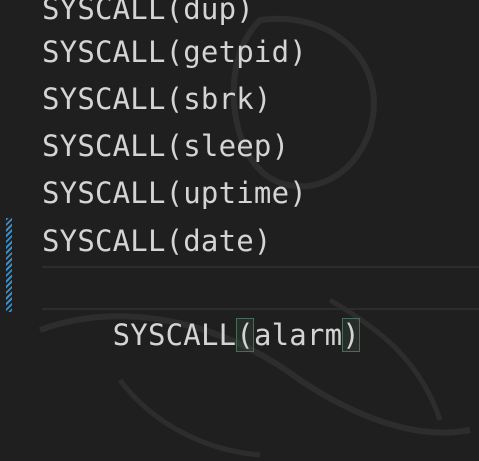 This screenshot has height=461, width=479. What do you see at coordinates (298, 335) in the screenshot?
I see `syscall-arg: alarm` at bounding box center [298, 335].